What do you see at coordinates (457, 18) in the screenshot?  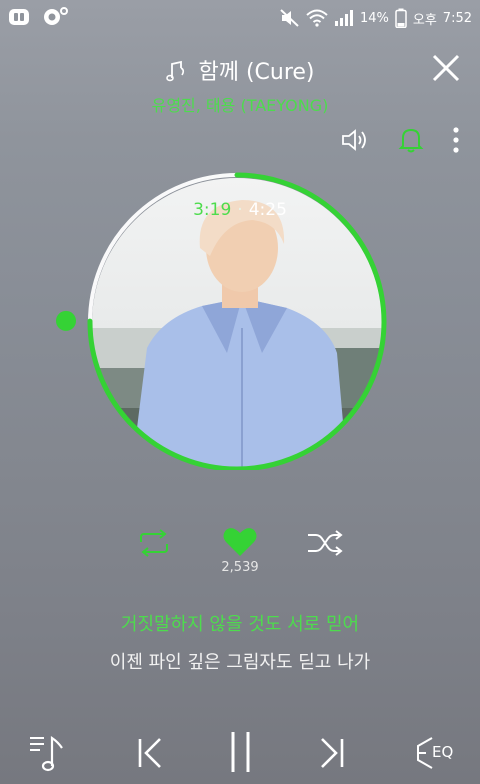 I see `clock-time: 7:52` at bounding box center [457, 18].